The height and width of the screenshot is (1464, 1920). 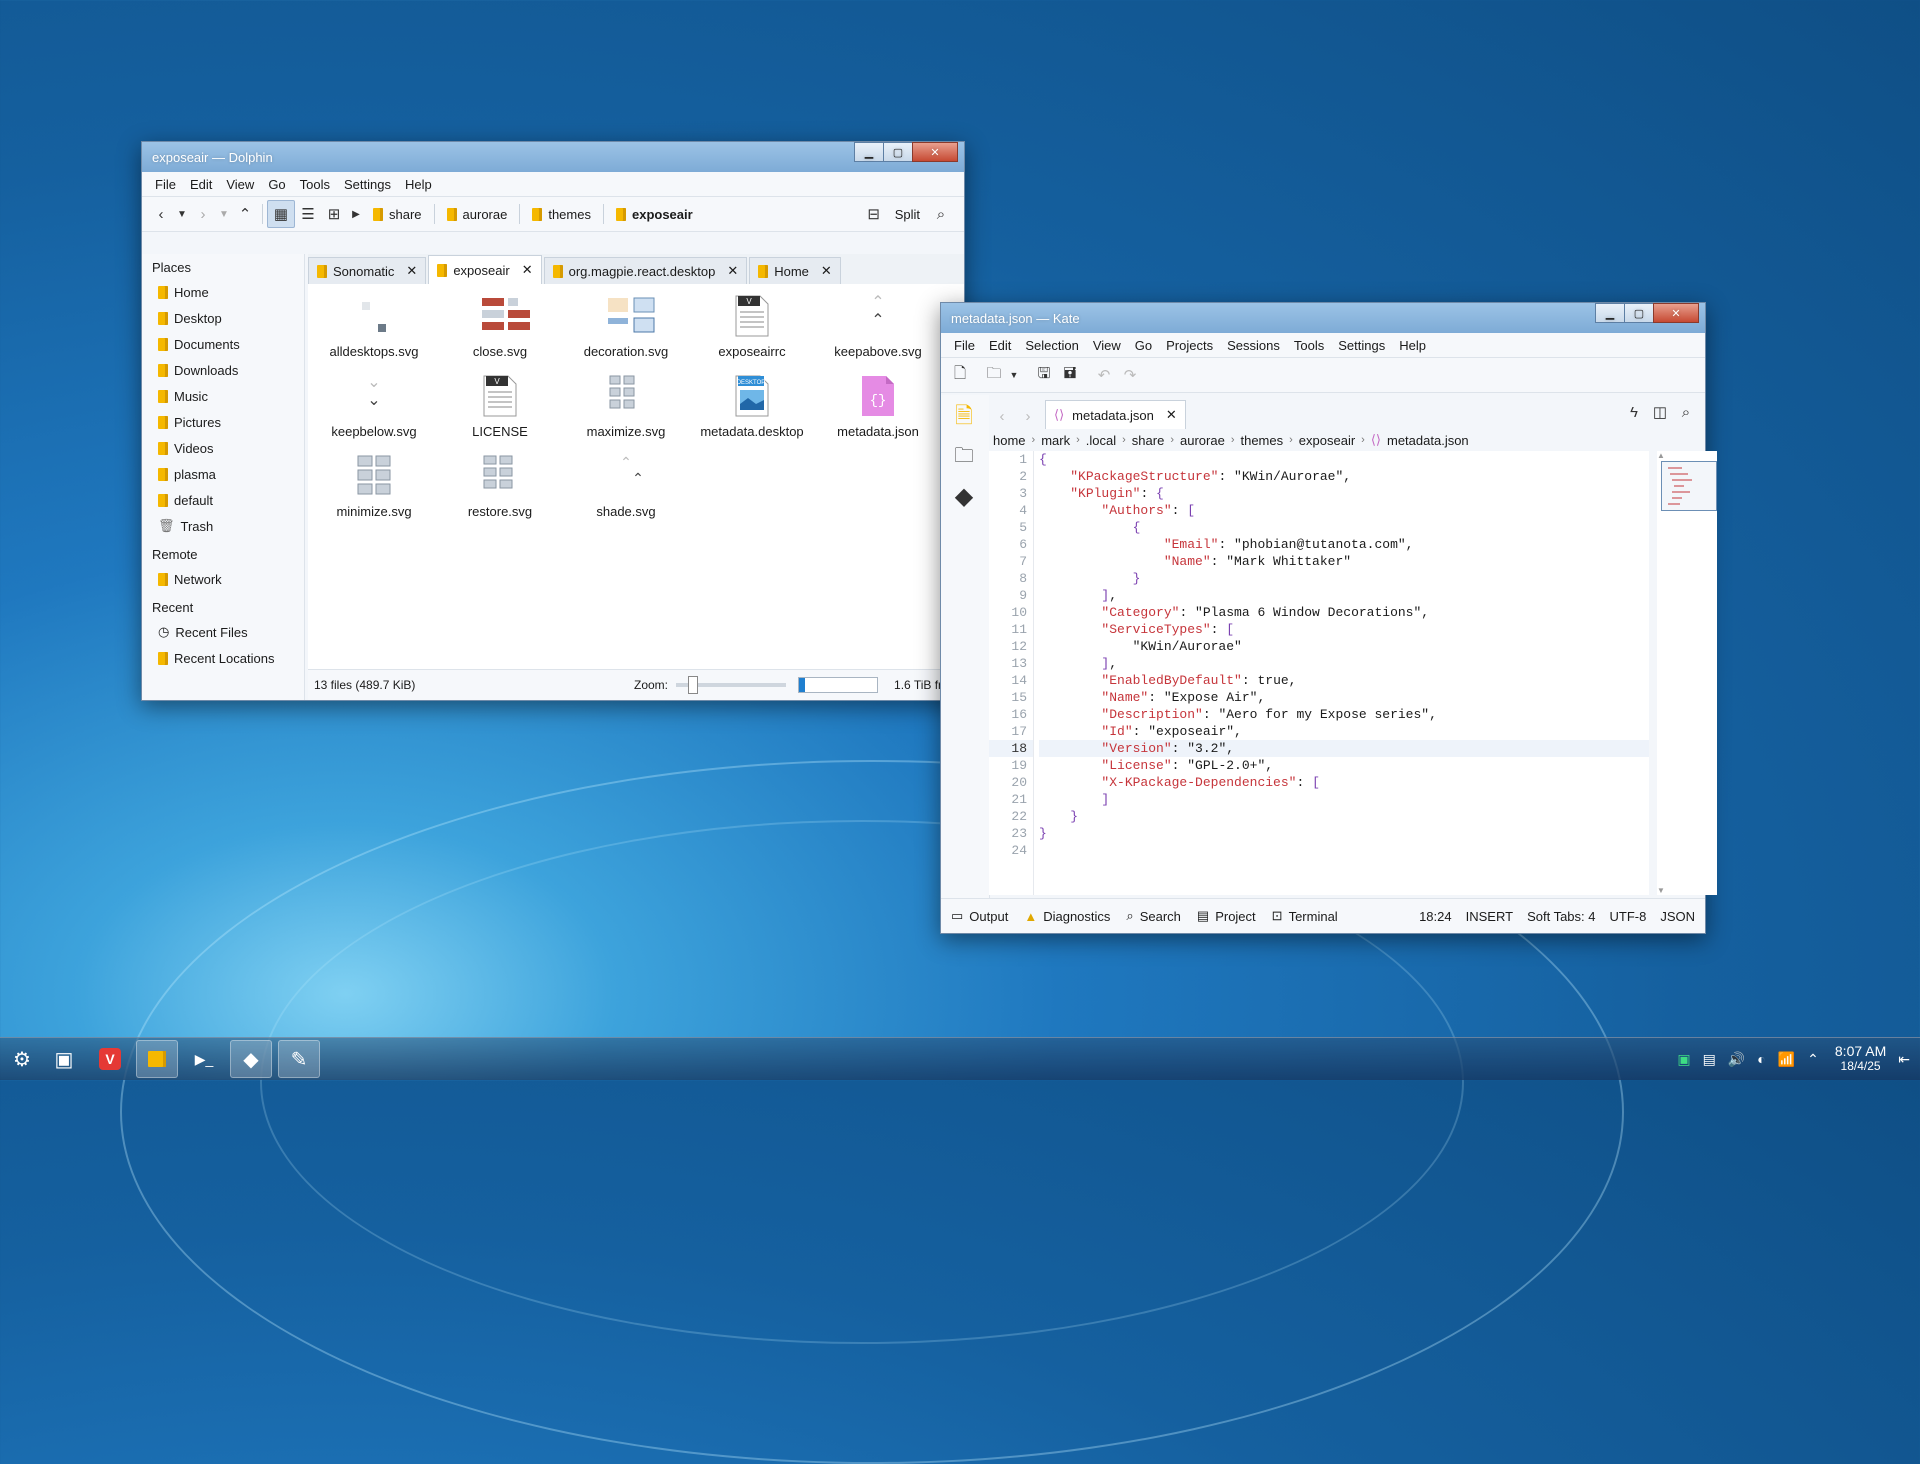 I want to click on place-trash: 🗑 Trash, so click(x=223, y=526).